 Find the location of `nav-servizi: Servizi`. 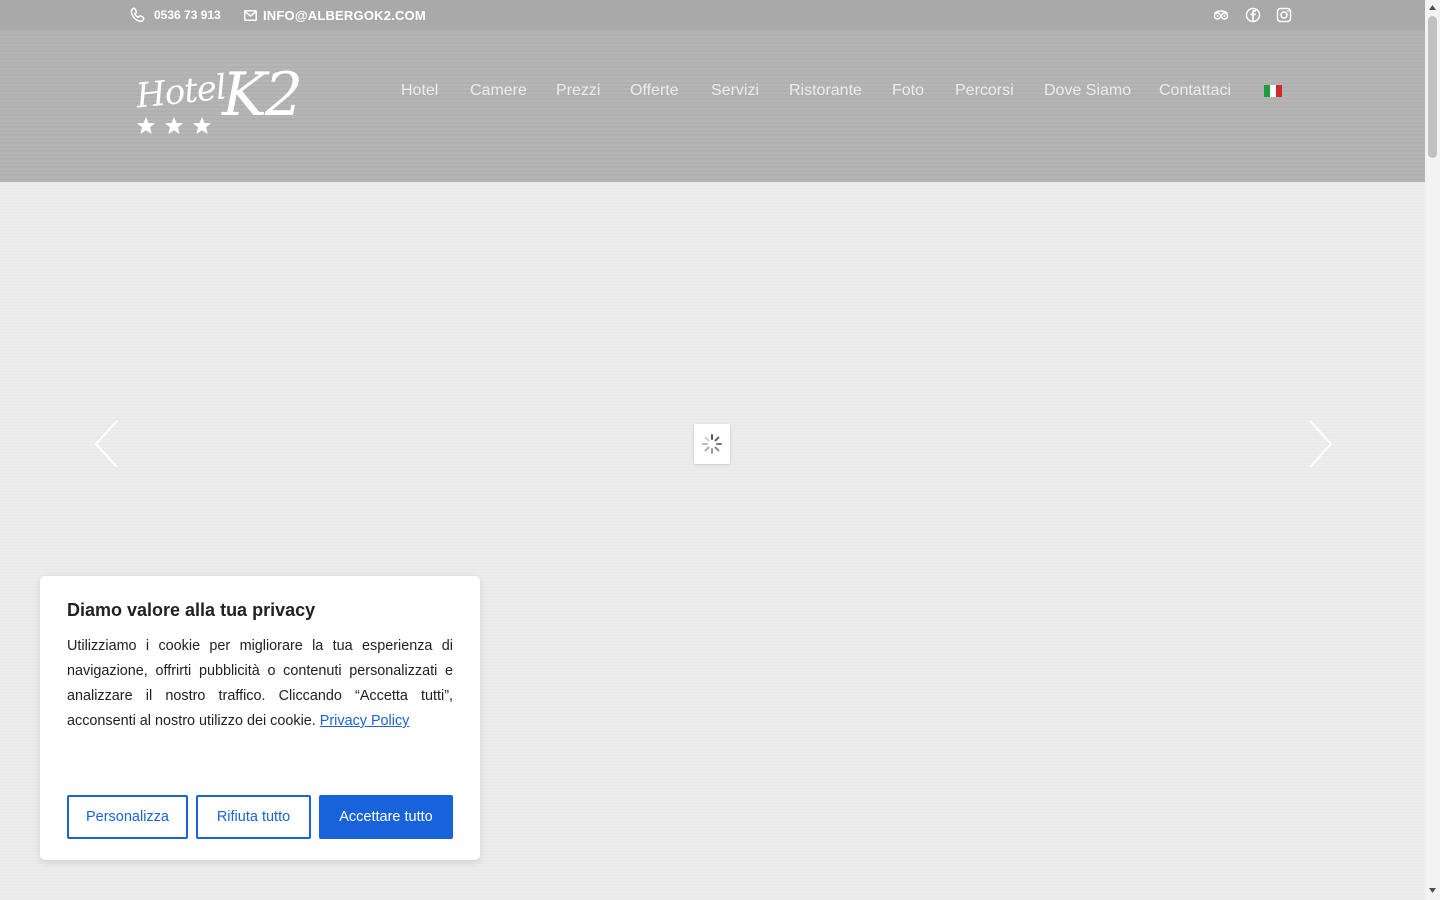

nav-servizi: Servizi is located at coordinates (735, 91).